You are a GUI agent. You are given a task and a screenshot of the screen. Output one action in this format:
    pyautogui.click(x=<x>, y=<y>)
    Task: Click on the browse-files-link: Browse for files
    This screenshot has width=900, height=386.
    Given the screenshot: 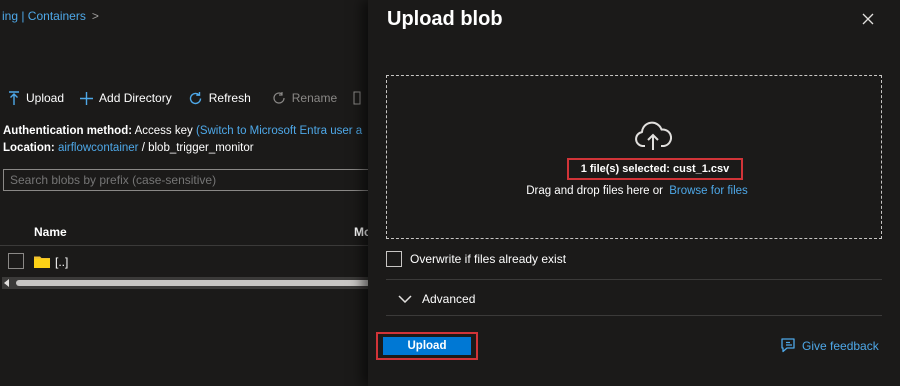 What is the action you would take?
    pyautogui.click(x=708, y=191)
    